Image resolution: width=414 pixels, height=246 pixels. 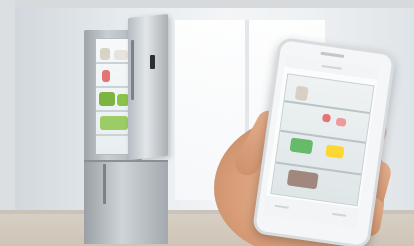 I want to click on camera-vegetables, so click(x=301, y=146).